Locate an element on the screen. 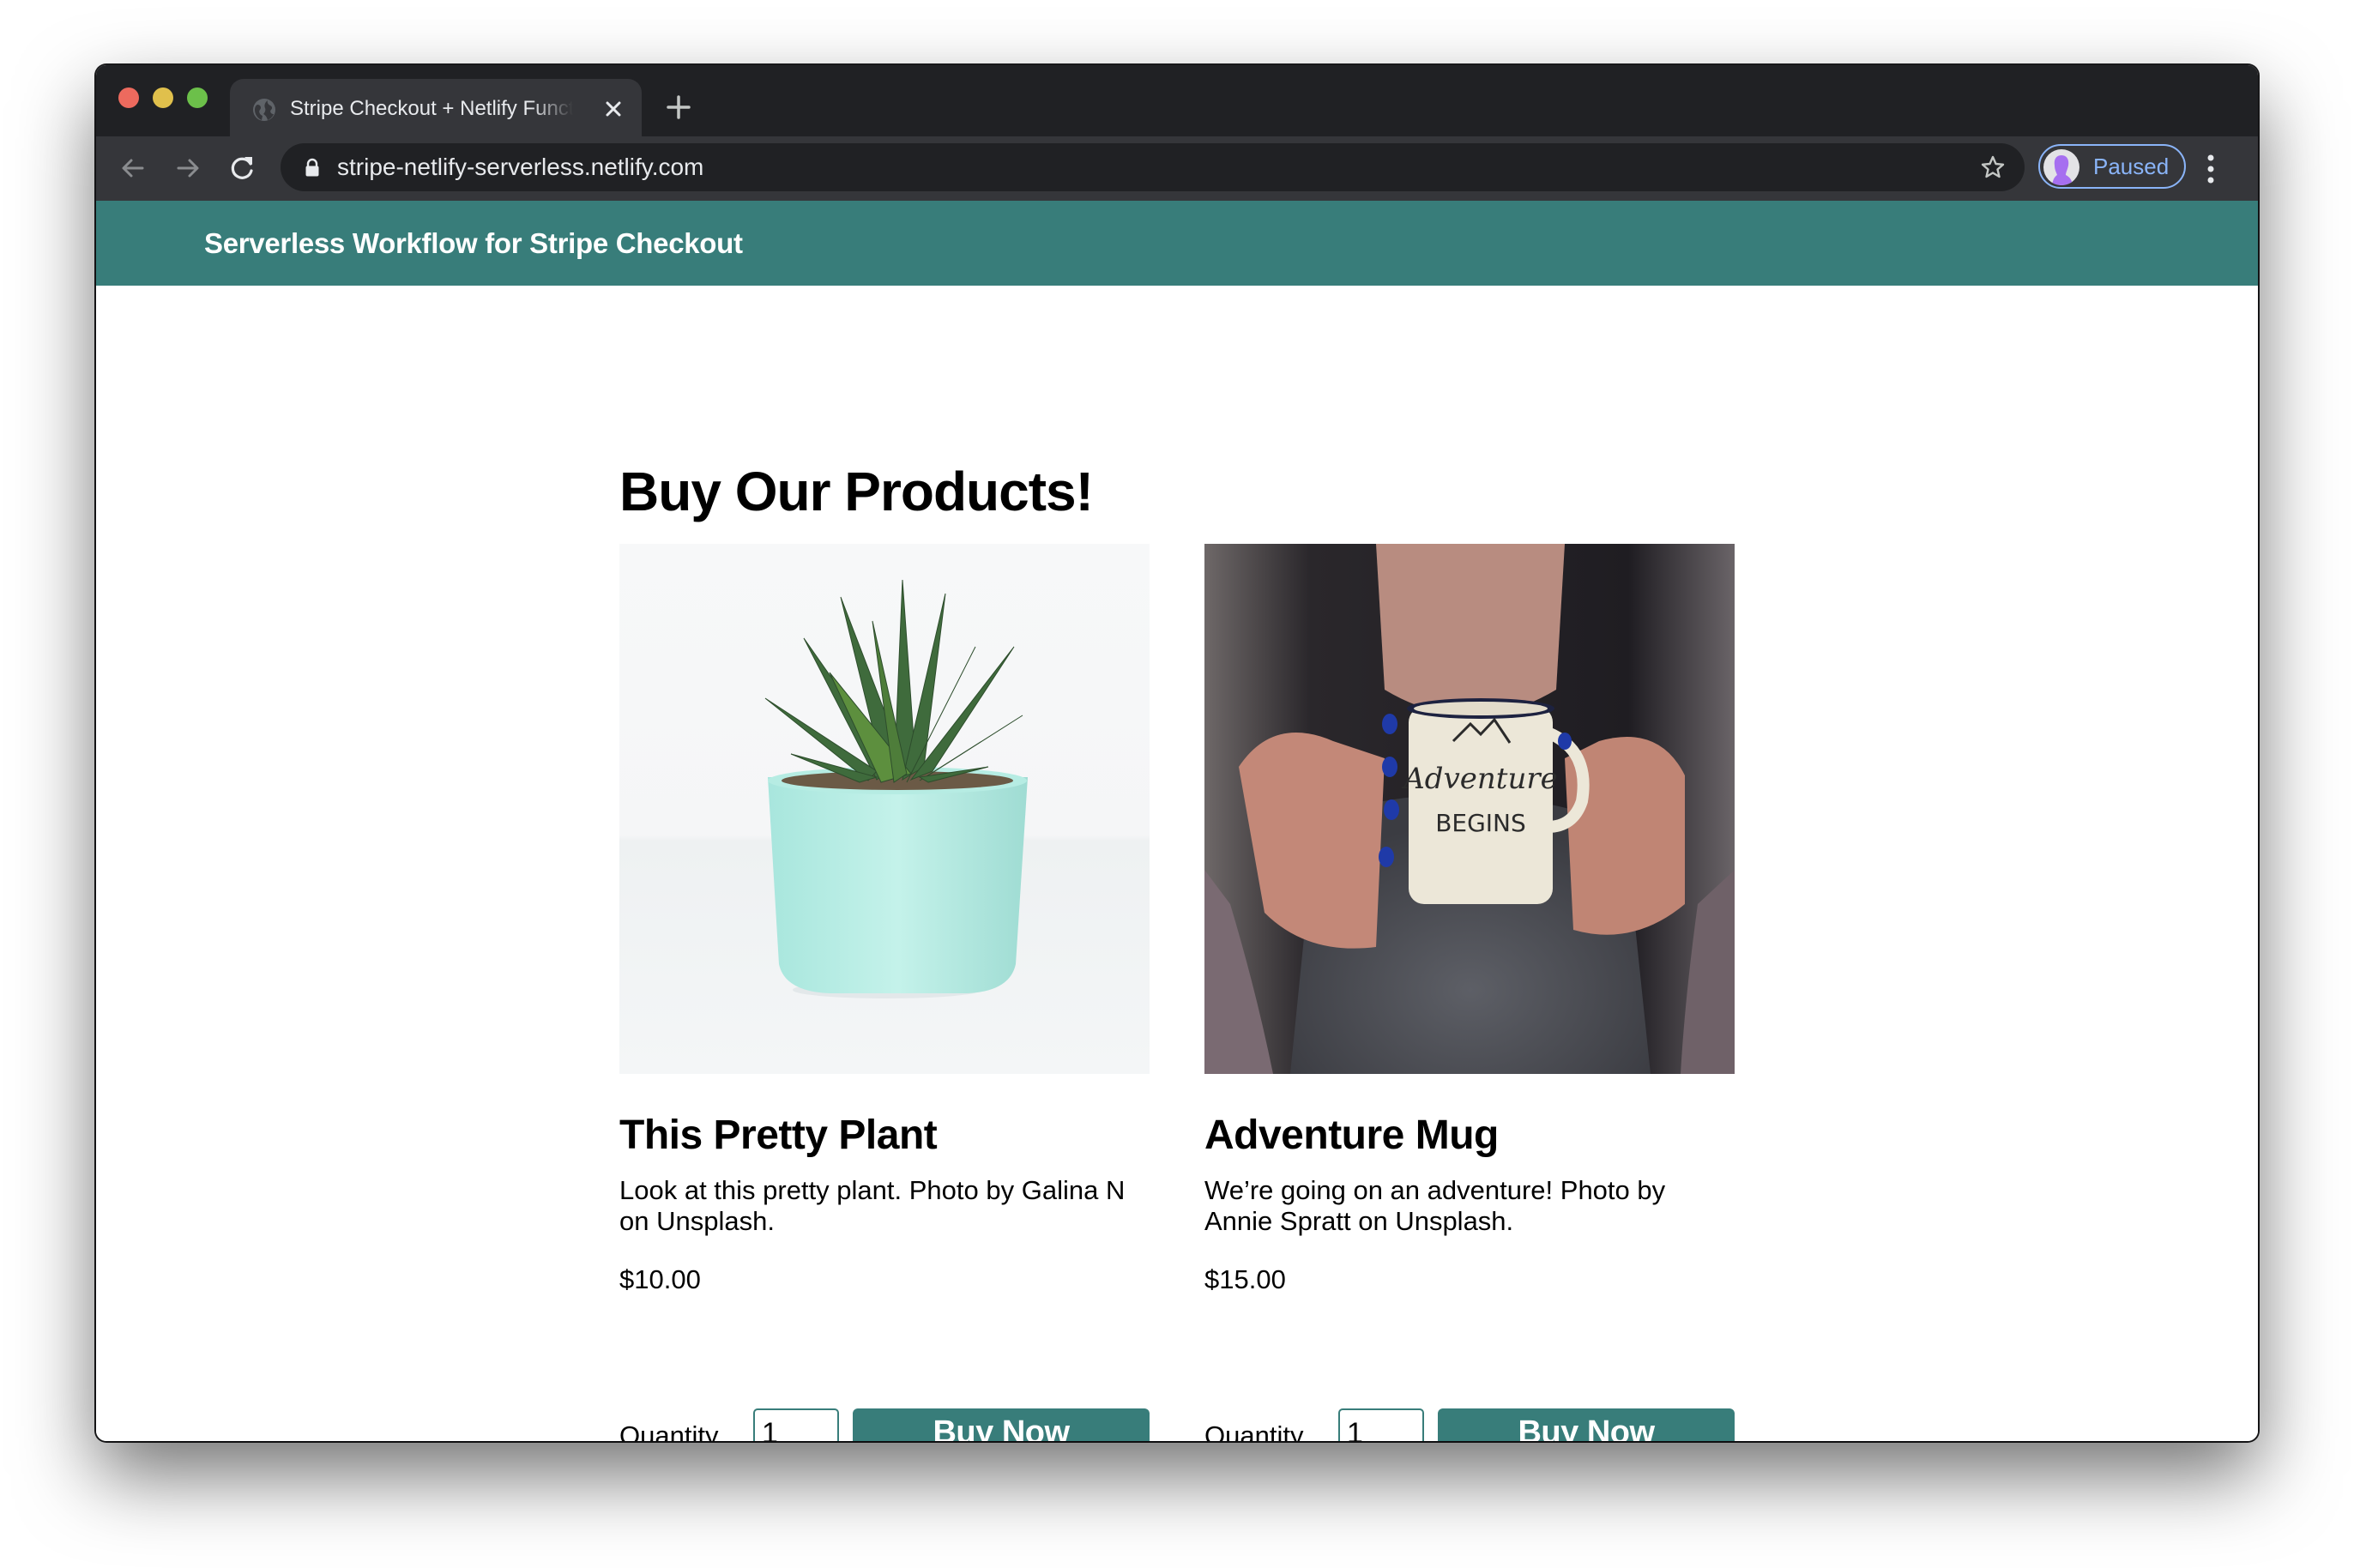 The width and height of the screenshot is (2354, 1568). person-icon is located at coordinates (2062, 170).